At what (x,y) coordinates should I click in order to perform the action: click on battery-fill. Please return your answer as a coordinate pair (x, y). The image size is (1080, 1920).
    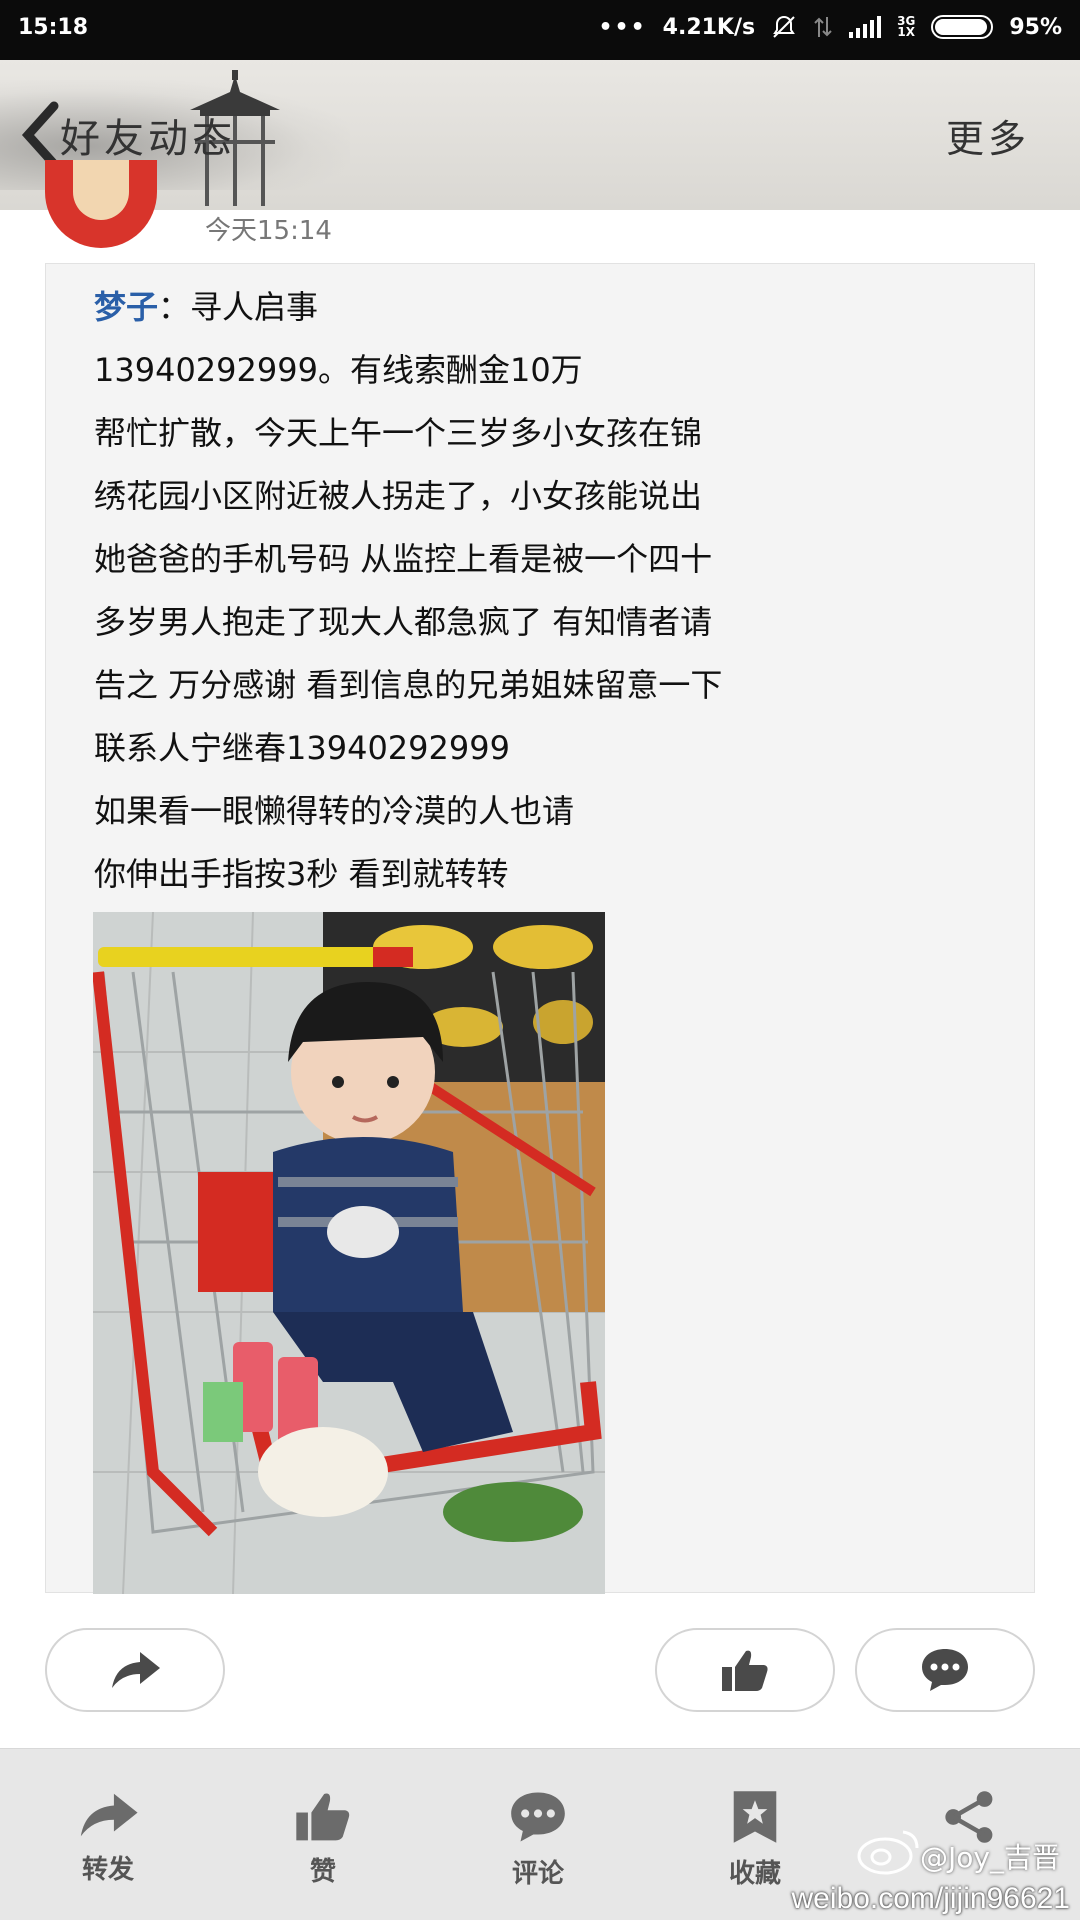
    Looking at the image, I should click on (961, 27).